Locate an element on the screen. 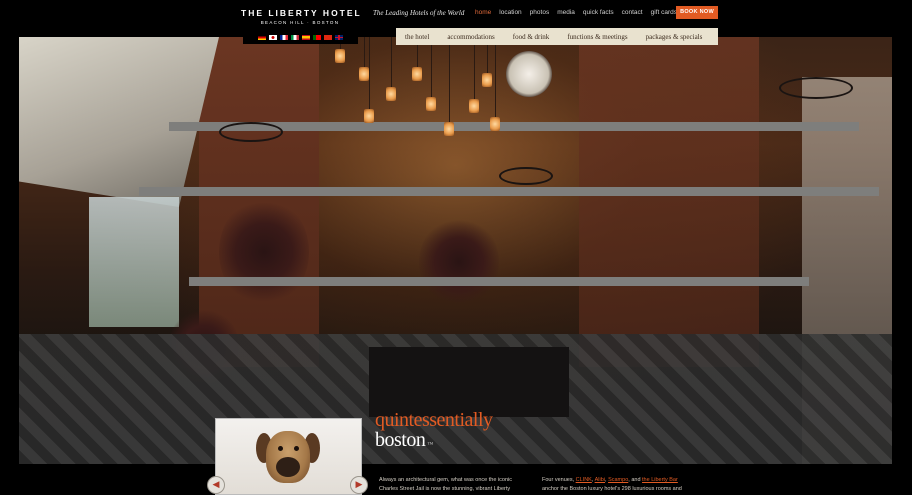 This screenshot has width=912, height=495. separator: , and is located at coordinates (635, 480).